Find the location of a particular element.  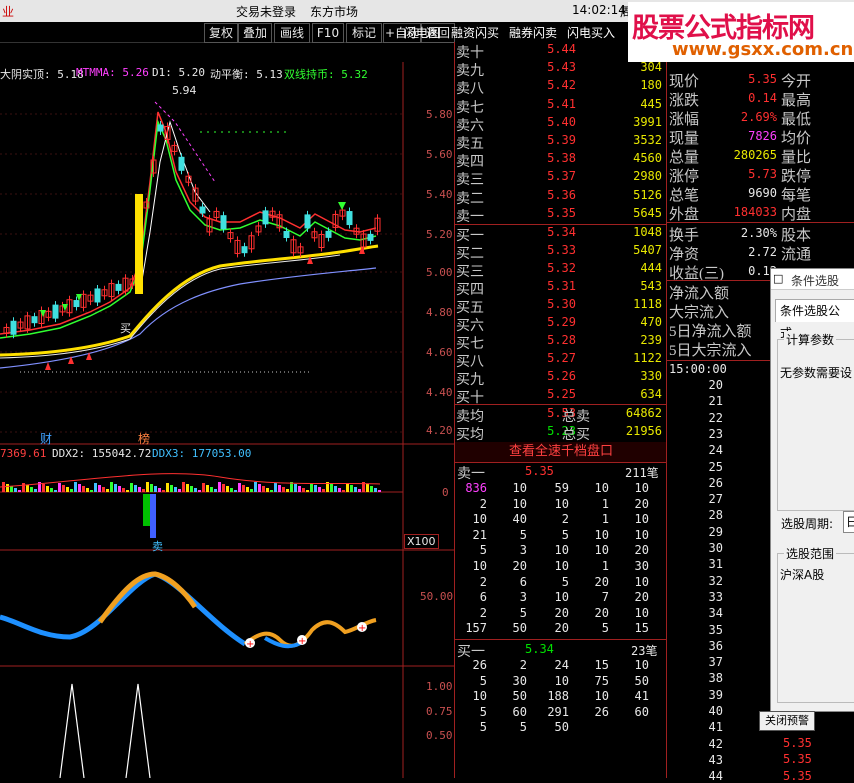

buy-level-row: 买五 5.30 1118 is located at coordinates (560, 306).